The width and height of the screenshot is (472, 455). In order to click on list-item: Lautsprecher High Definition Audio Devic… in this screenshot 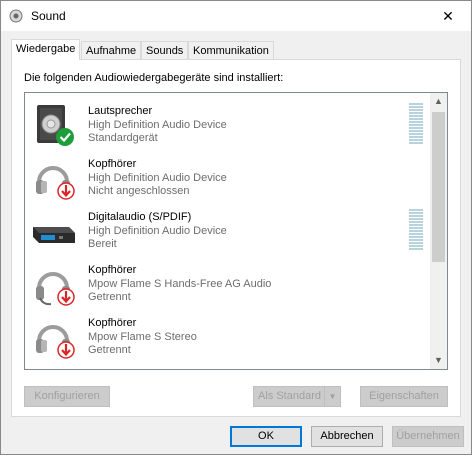, I will do `click(227, 125)`.